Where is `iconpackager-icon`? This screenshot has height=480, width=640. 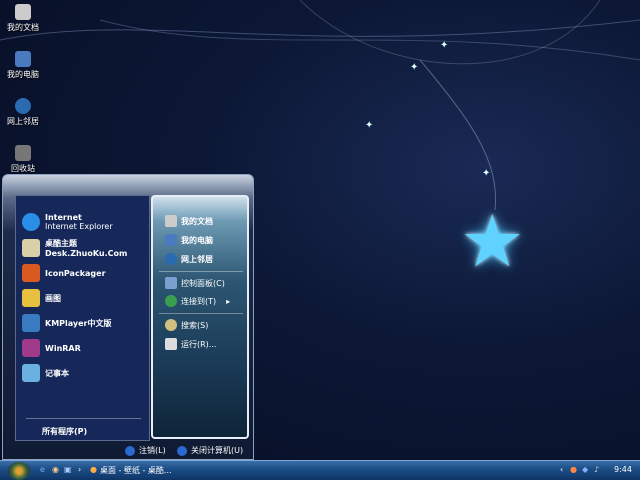 iconpackager-icon is located at coordinates (31, 273).